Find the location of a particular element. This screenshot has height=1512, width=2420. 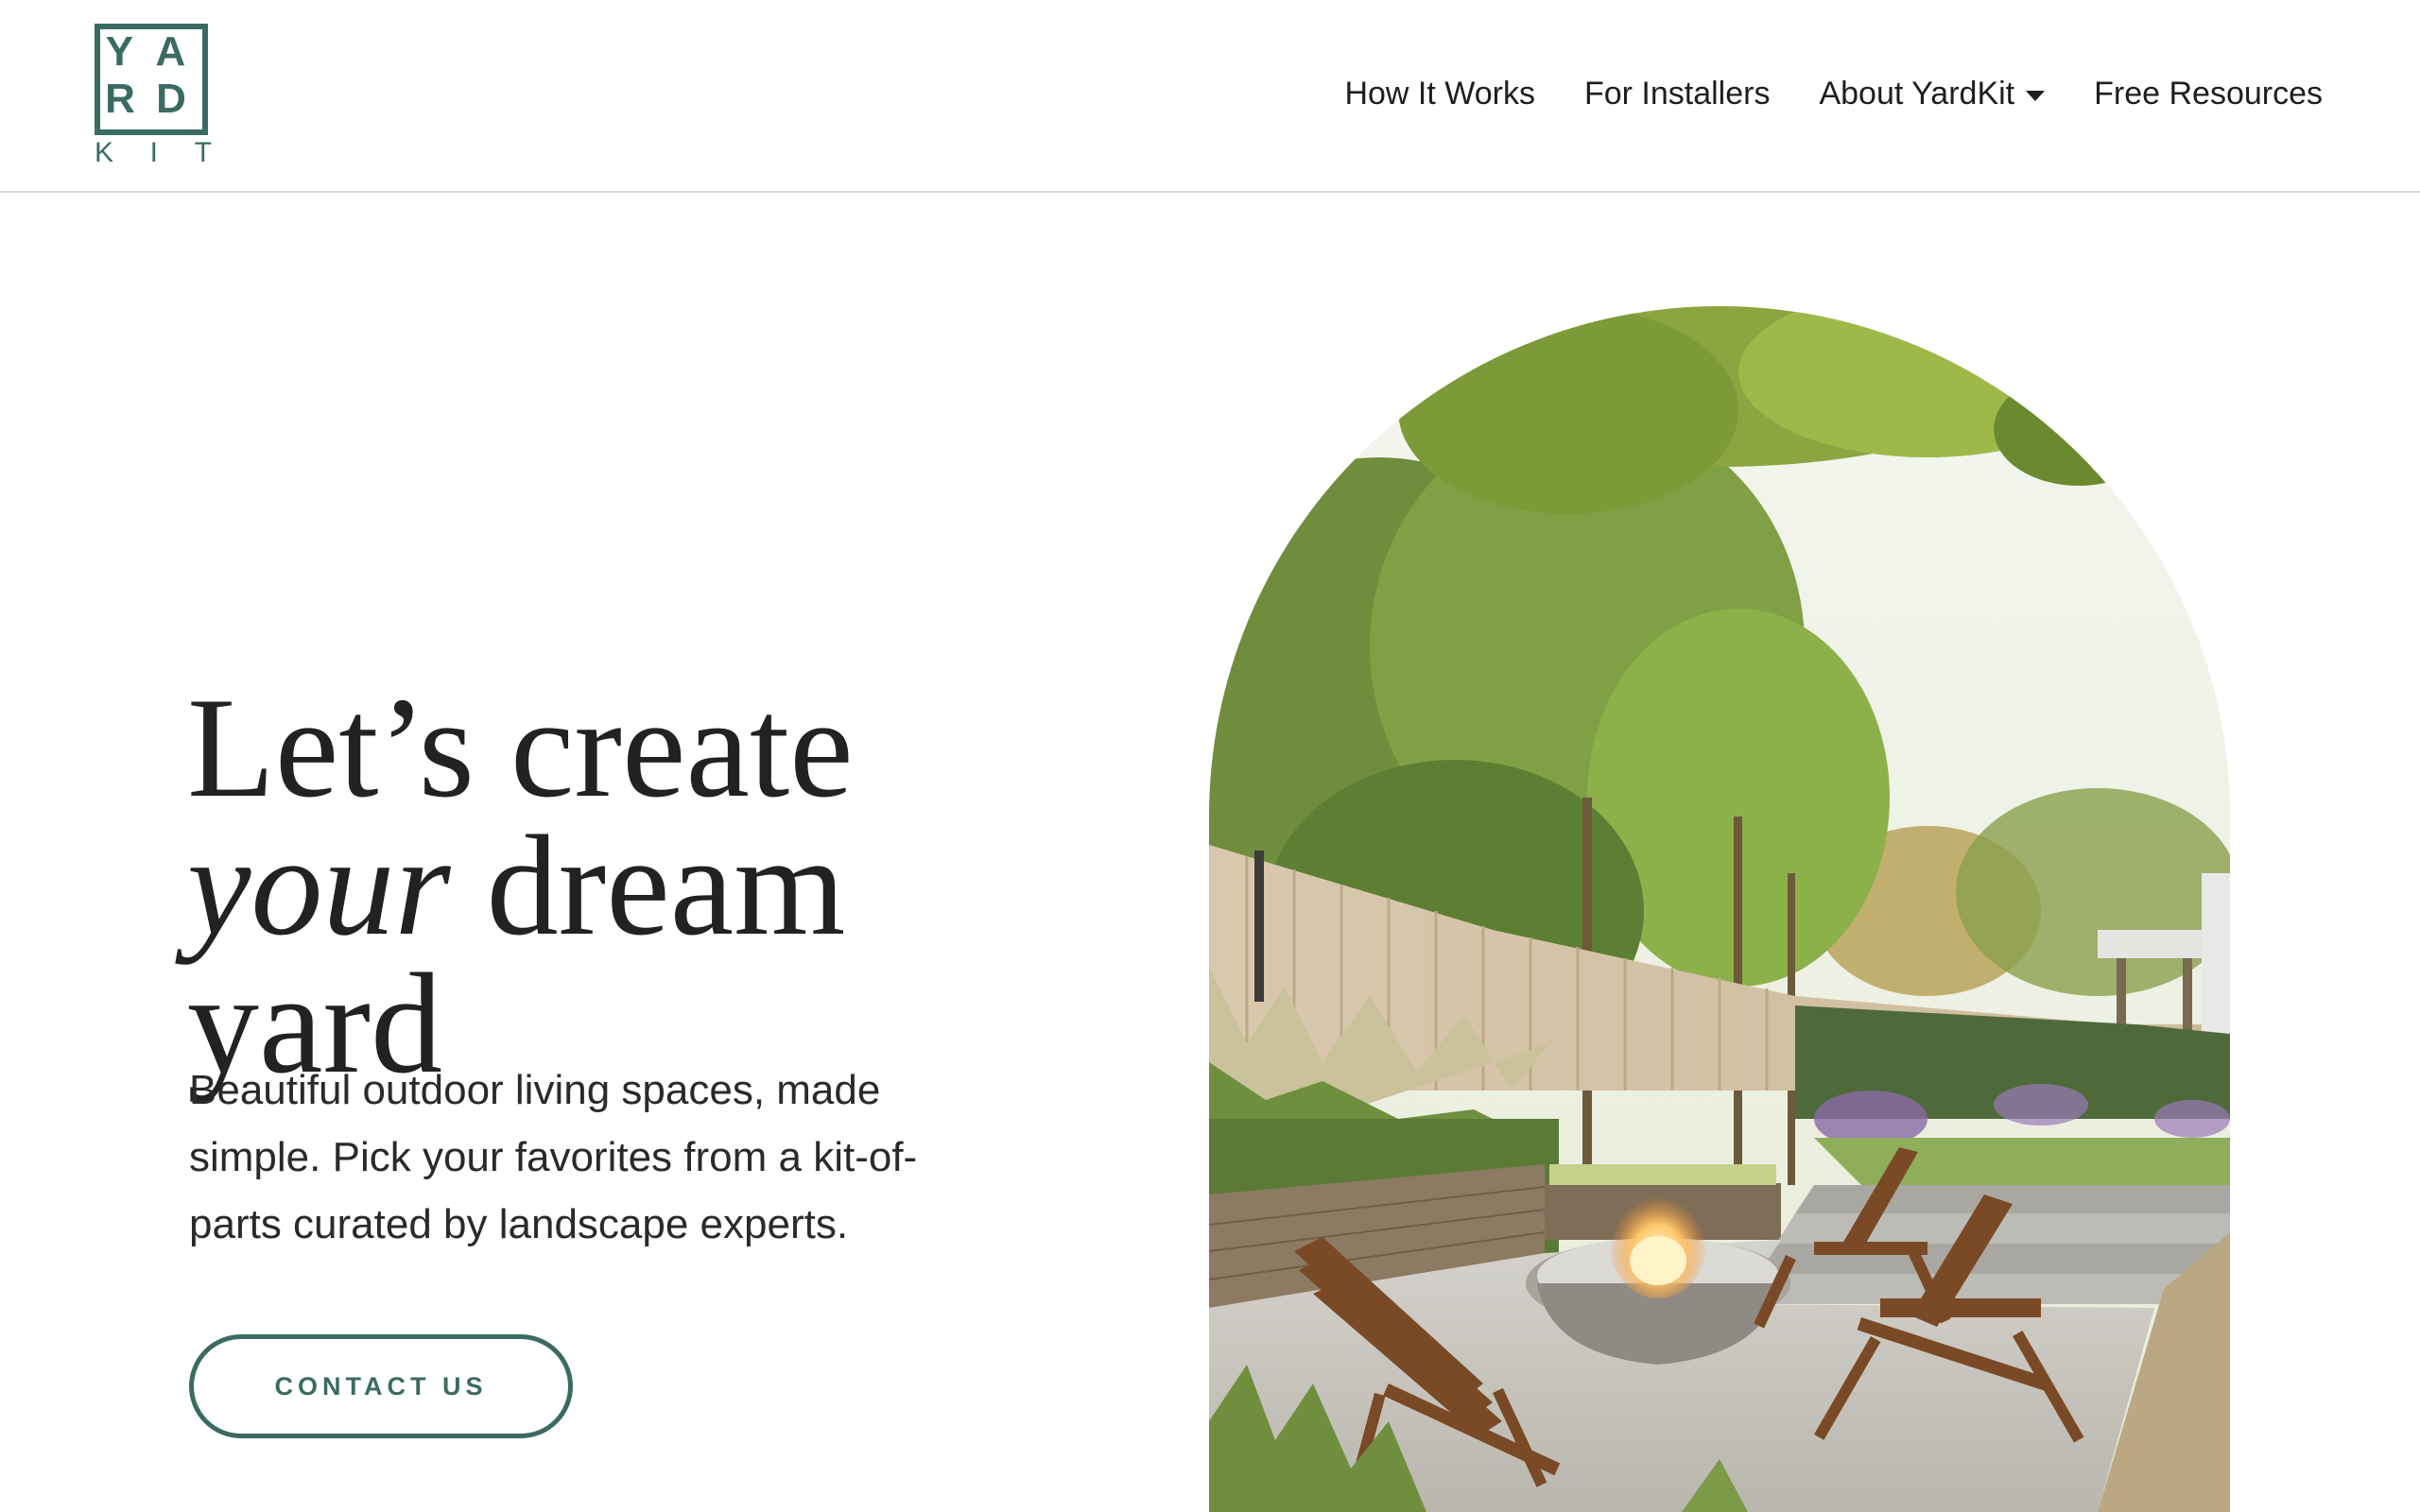

hero-title-line-1: Let’s create is located at coordinates (520, 747).